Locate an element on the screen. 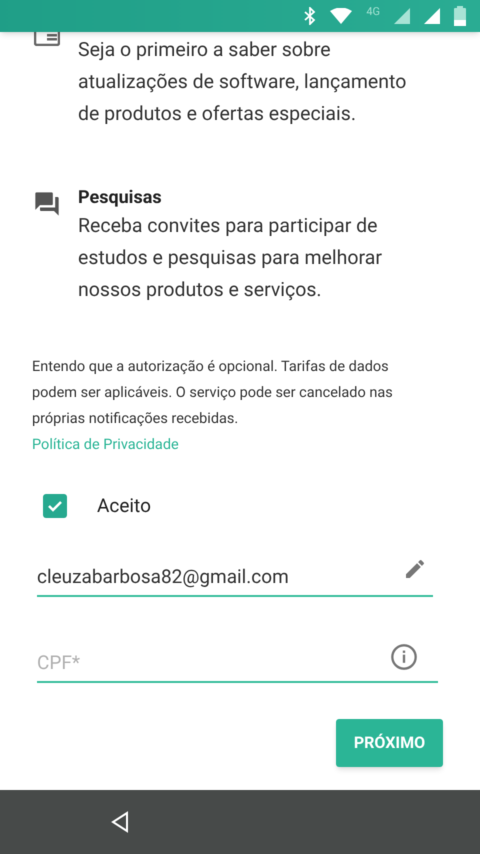 The height and width of the screenshot is (854, 480). next-button: PRÓXIMO is located at coordinates (389, 742).